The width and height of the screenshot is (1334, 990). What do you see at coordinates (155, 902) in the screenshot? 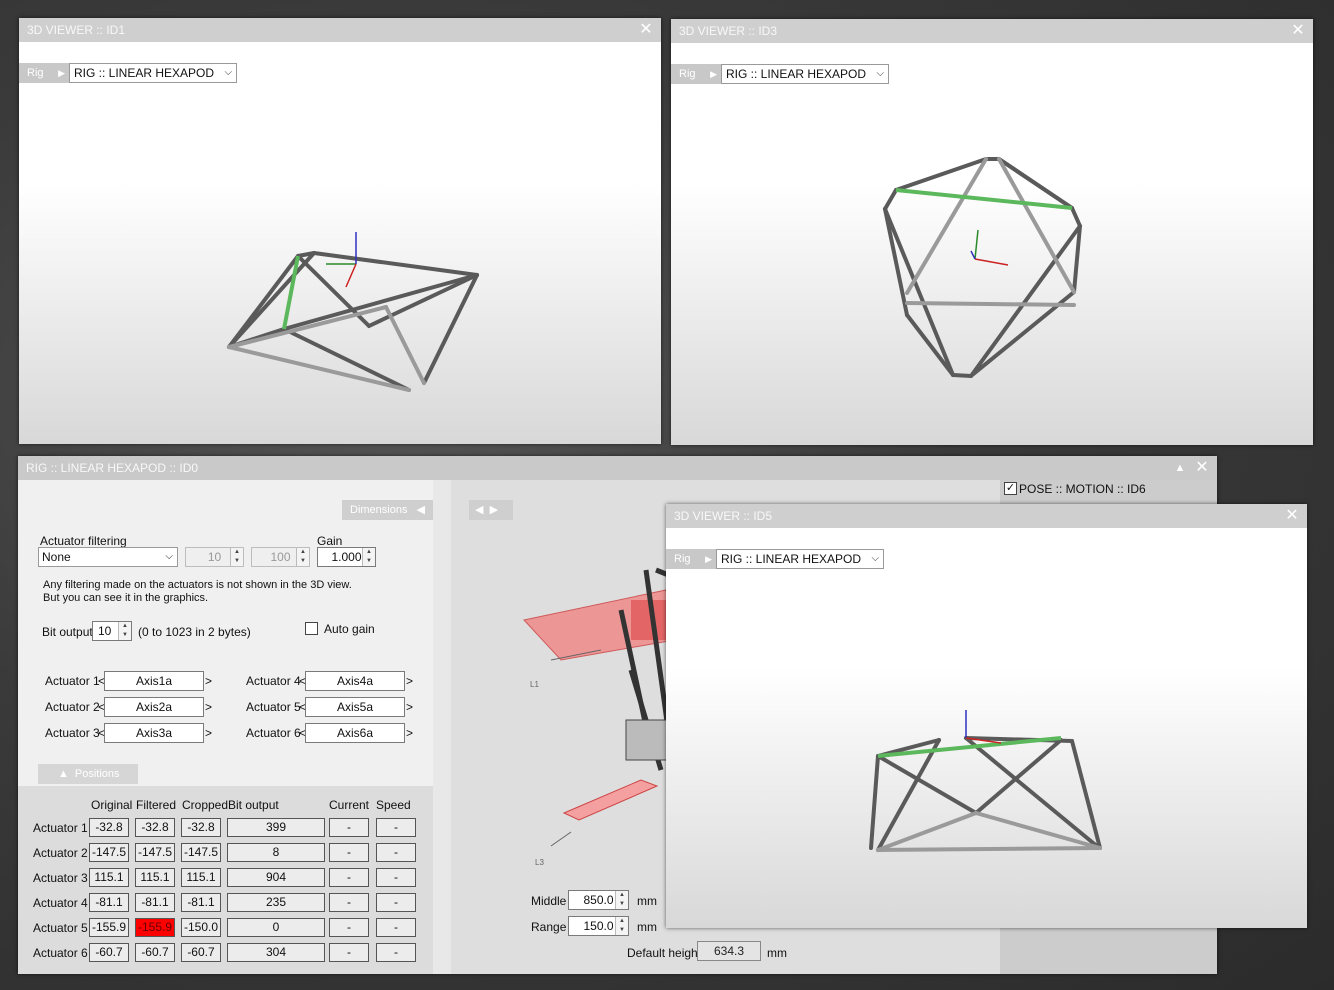
I see `cell-filtered: -81.1` at bounding box center [155, 902].